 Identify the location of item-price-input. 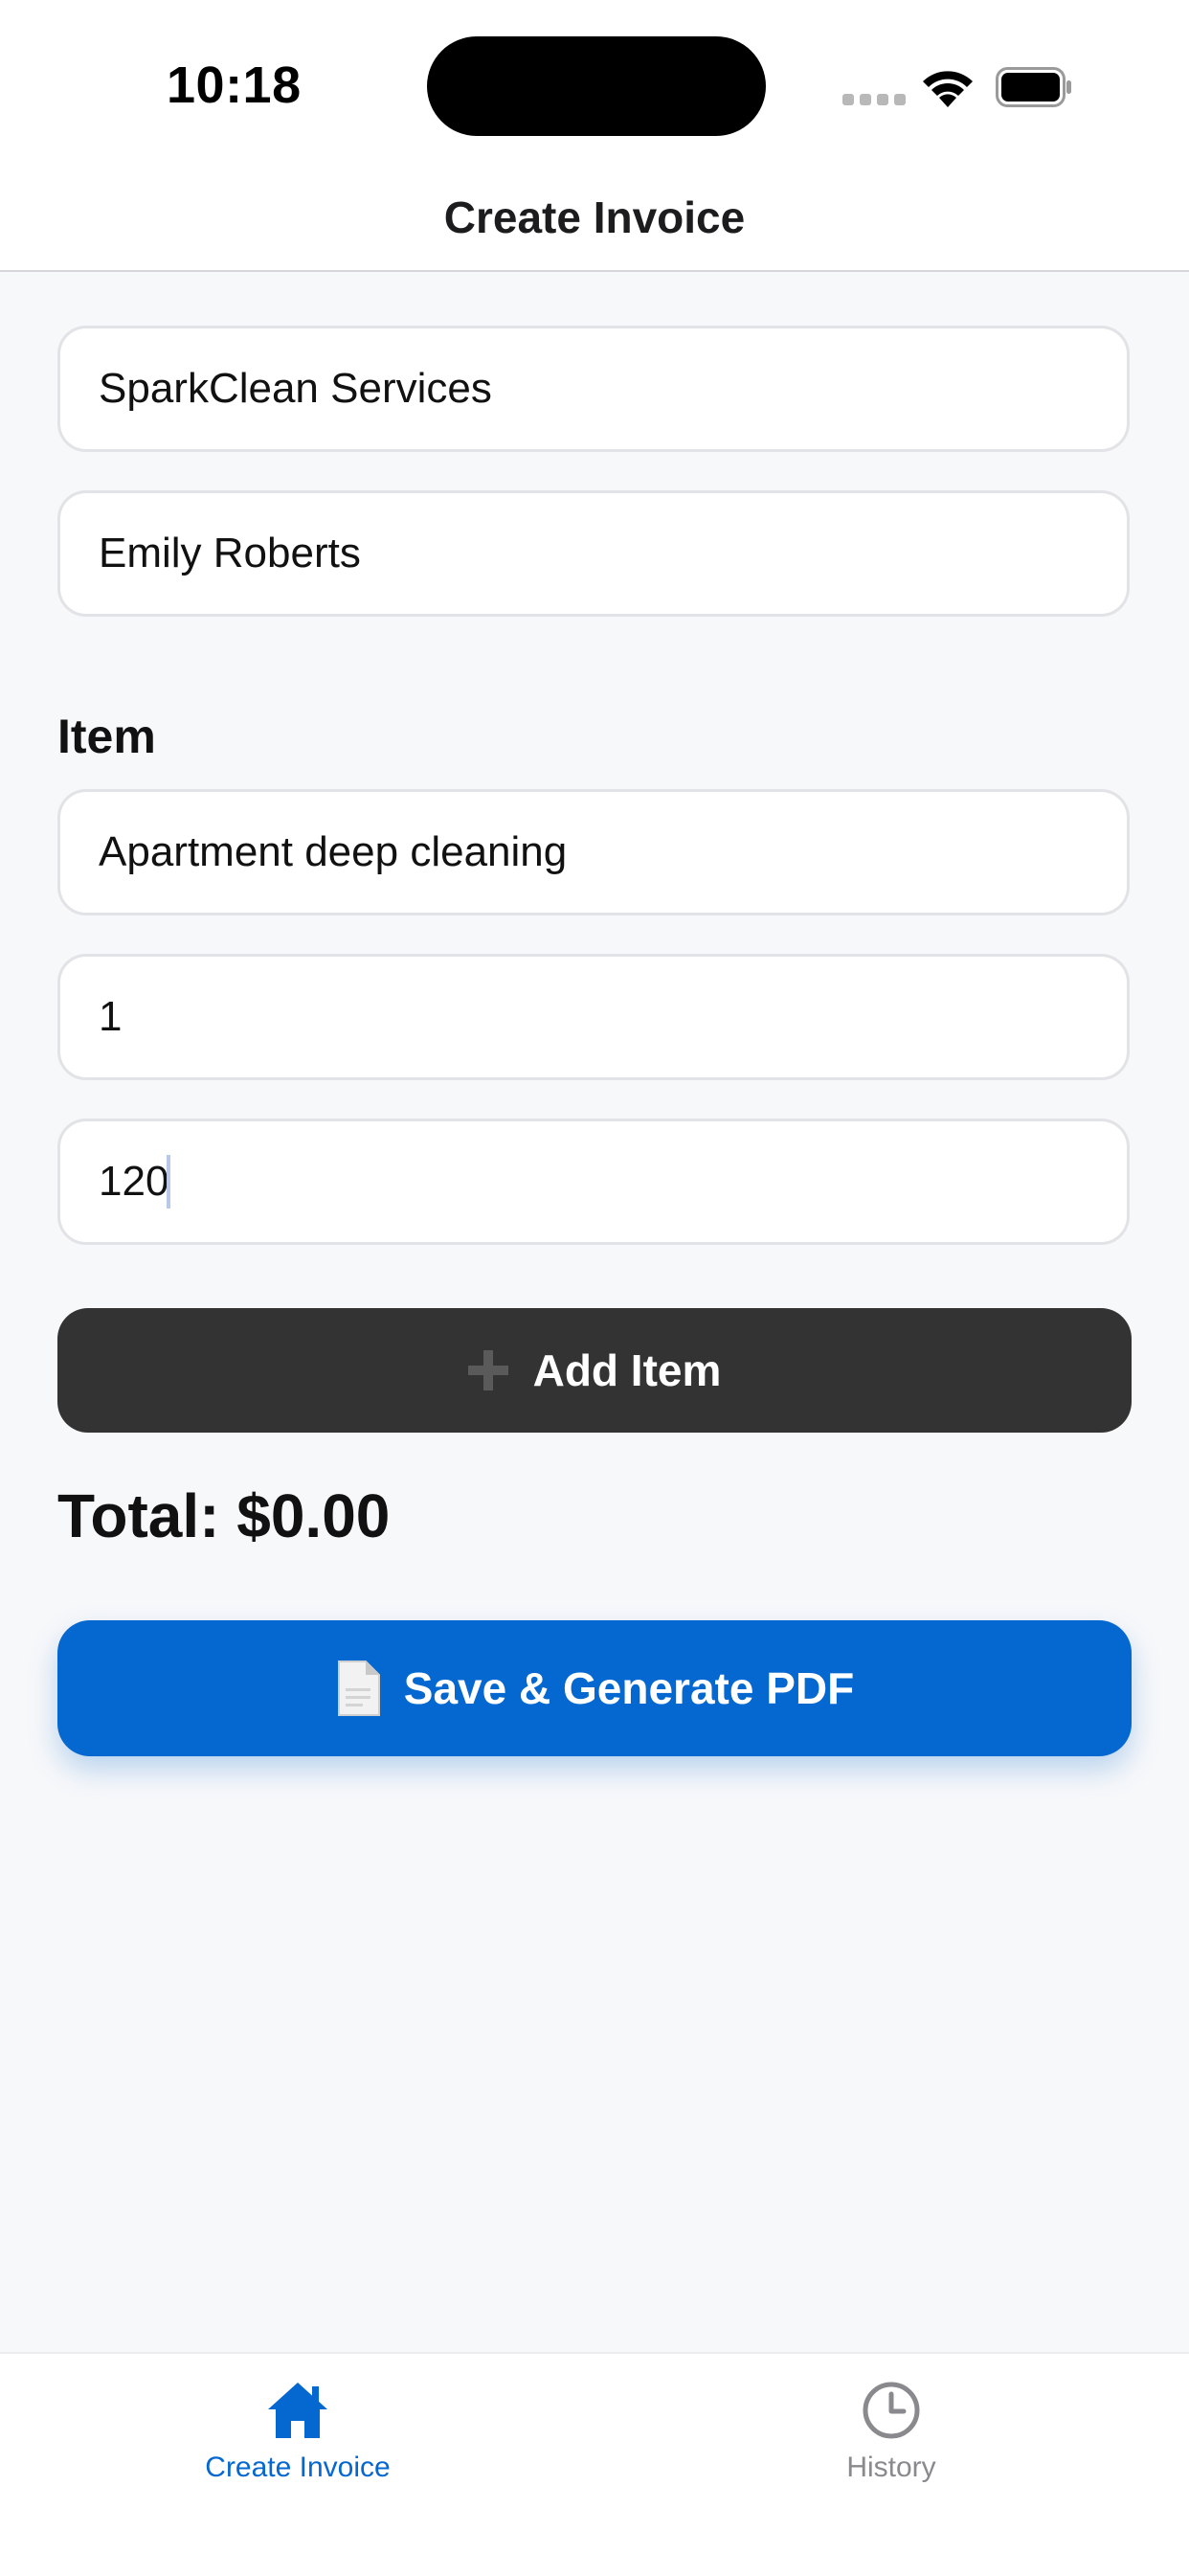
(593, 1182).